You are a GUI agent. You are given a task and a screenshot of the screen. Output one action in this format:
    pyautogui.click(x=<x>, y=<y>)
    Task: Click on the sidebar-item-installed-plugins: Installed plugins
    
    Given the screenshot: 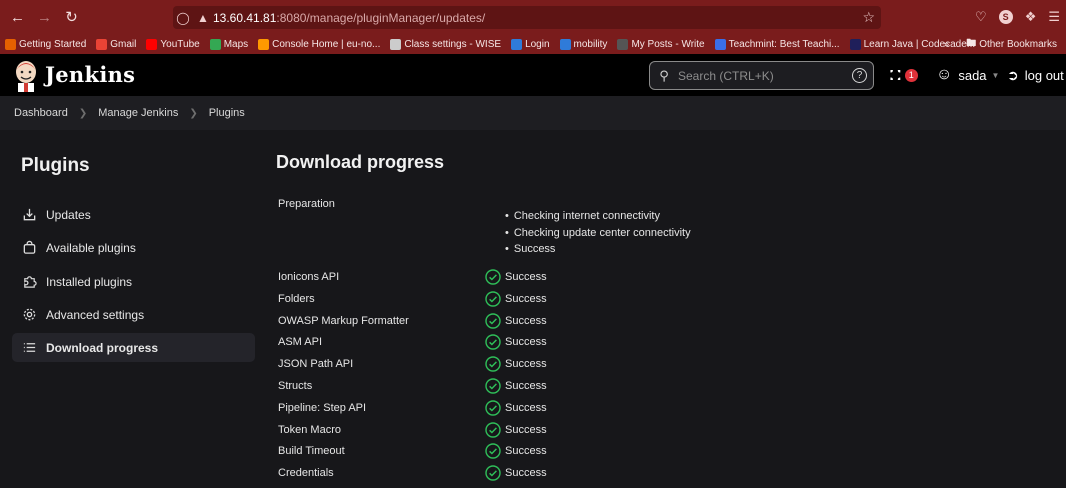 What is the action you would take?
    pyautogui.click(x=133, y=281)
    